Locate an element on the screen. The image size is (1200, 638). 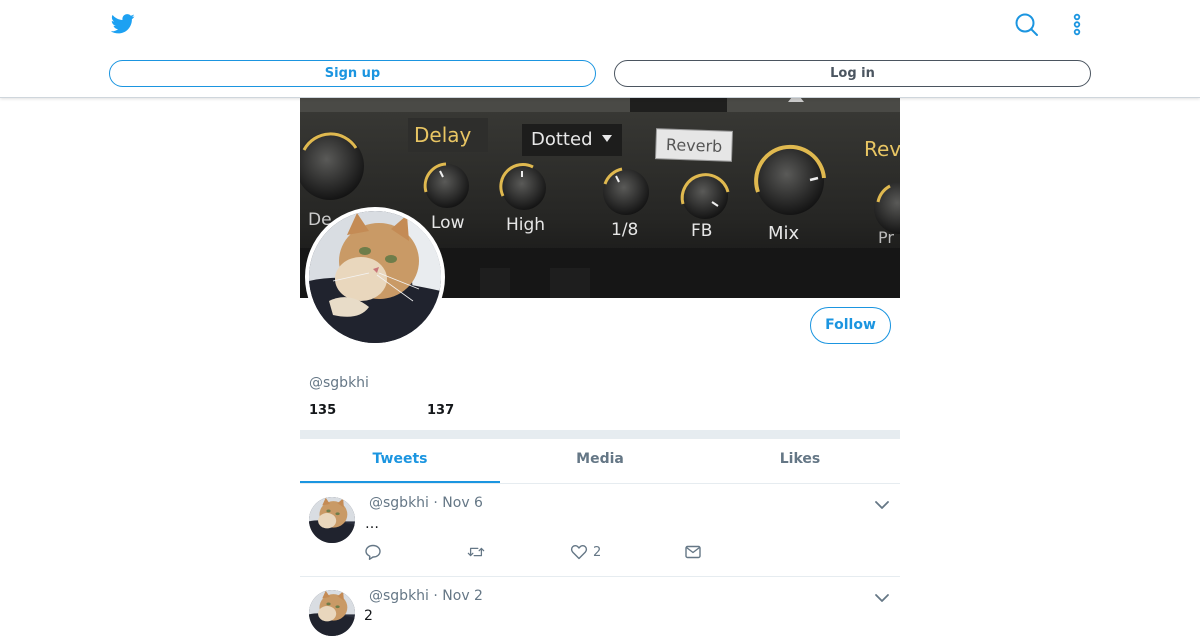
direct-message-button is located at coordinates (693, 552).